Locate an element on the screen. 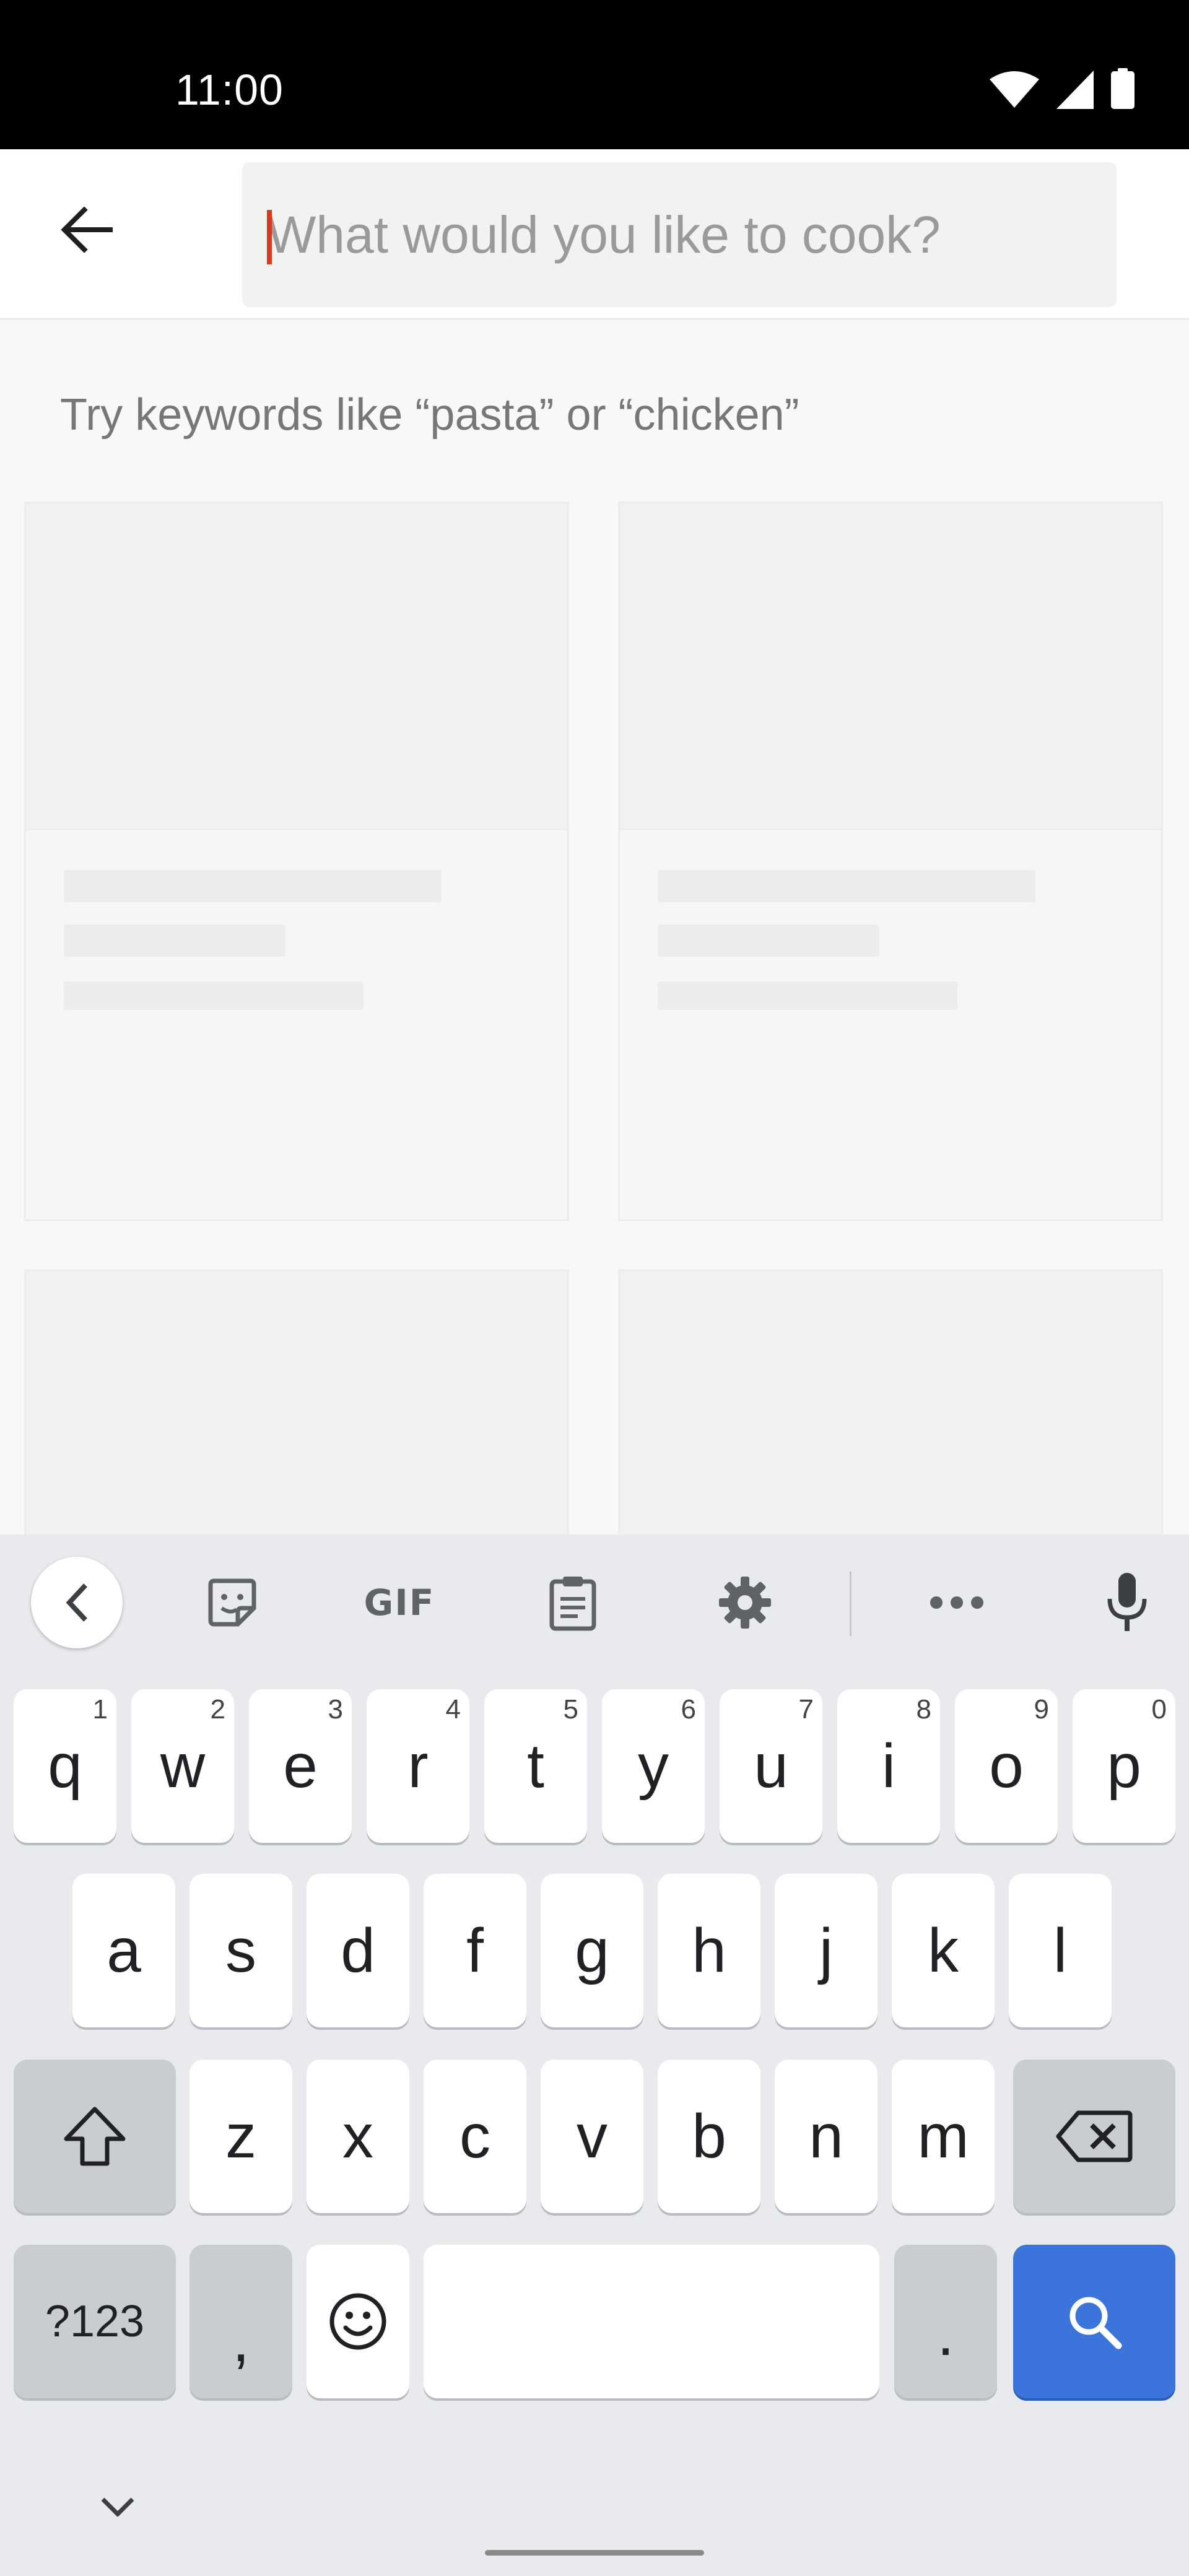  key-number-hint: 2 is located at coordinates (218, 1709).